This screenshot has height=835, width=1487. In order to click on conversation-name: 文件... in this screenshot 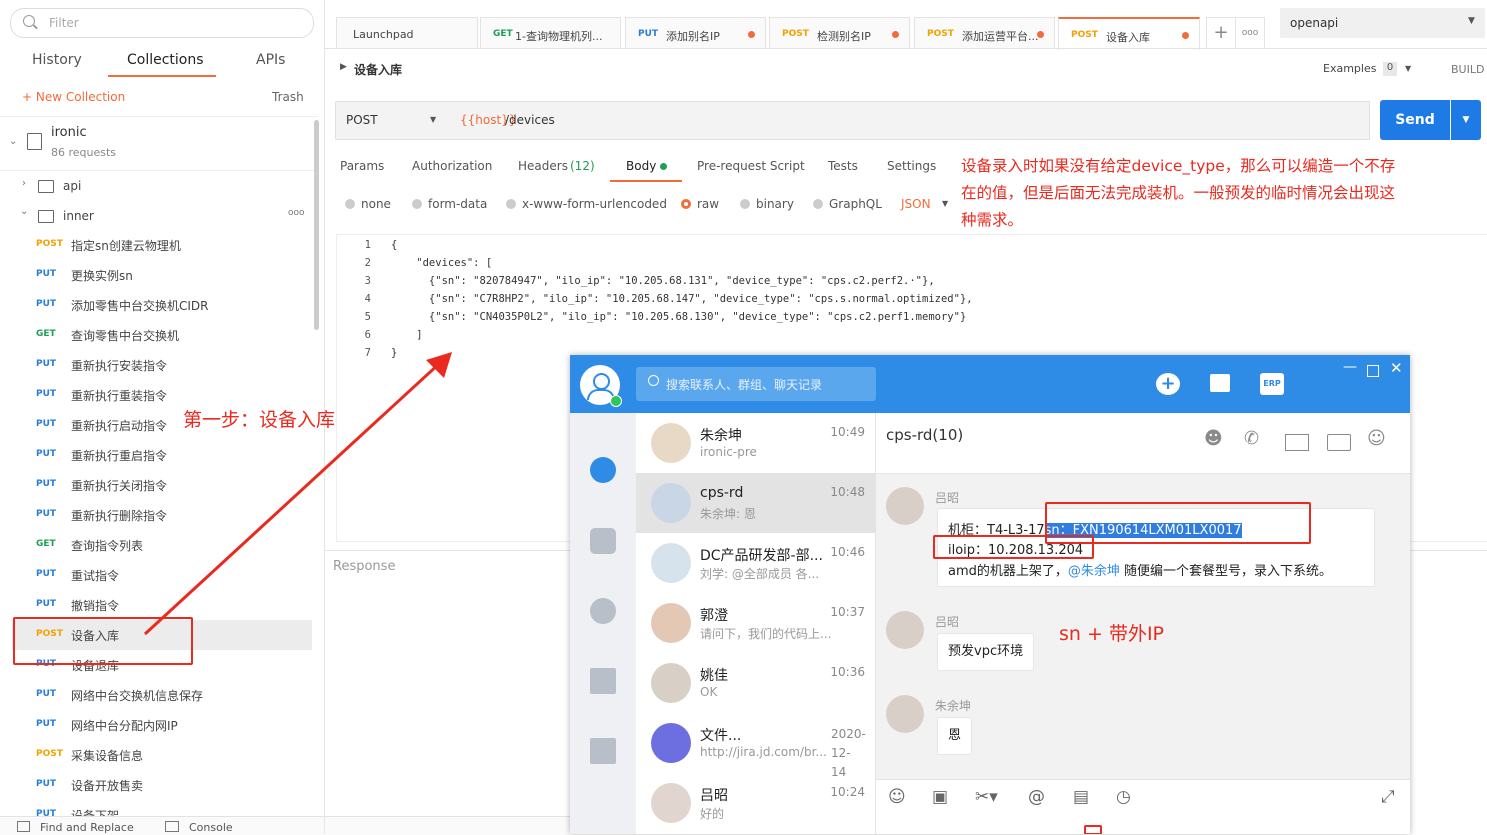, I will do `click(721, 736)`.